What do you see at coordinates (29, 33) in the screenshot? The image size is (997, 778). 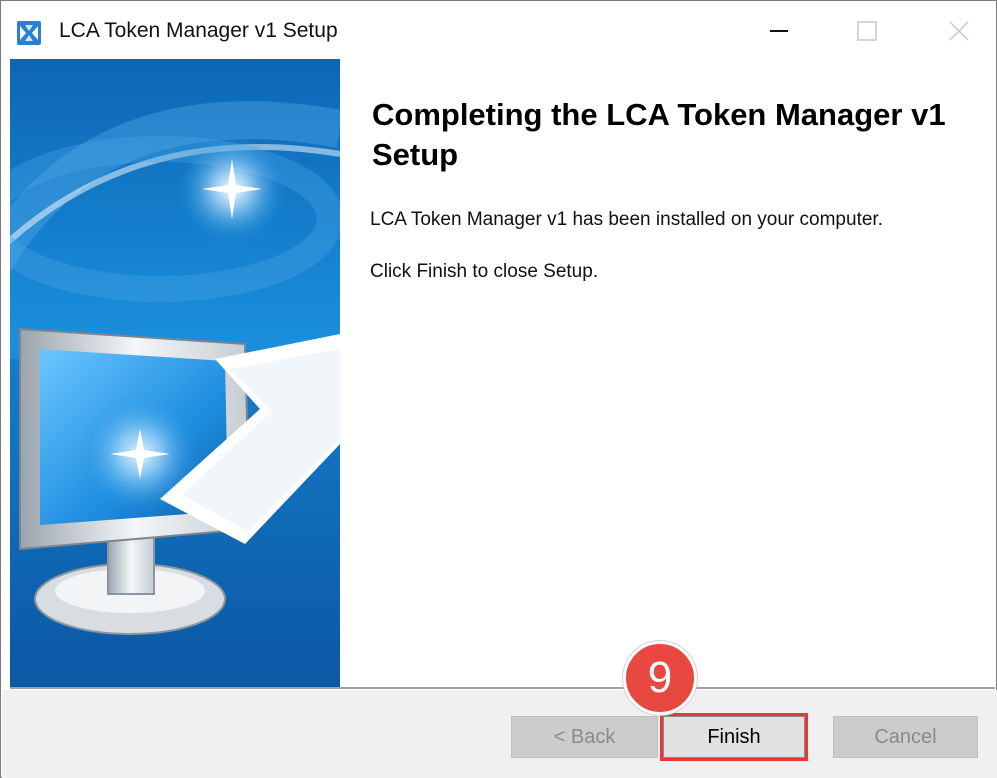 I see `installer-icon` at bounding box center [29, 33].